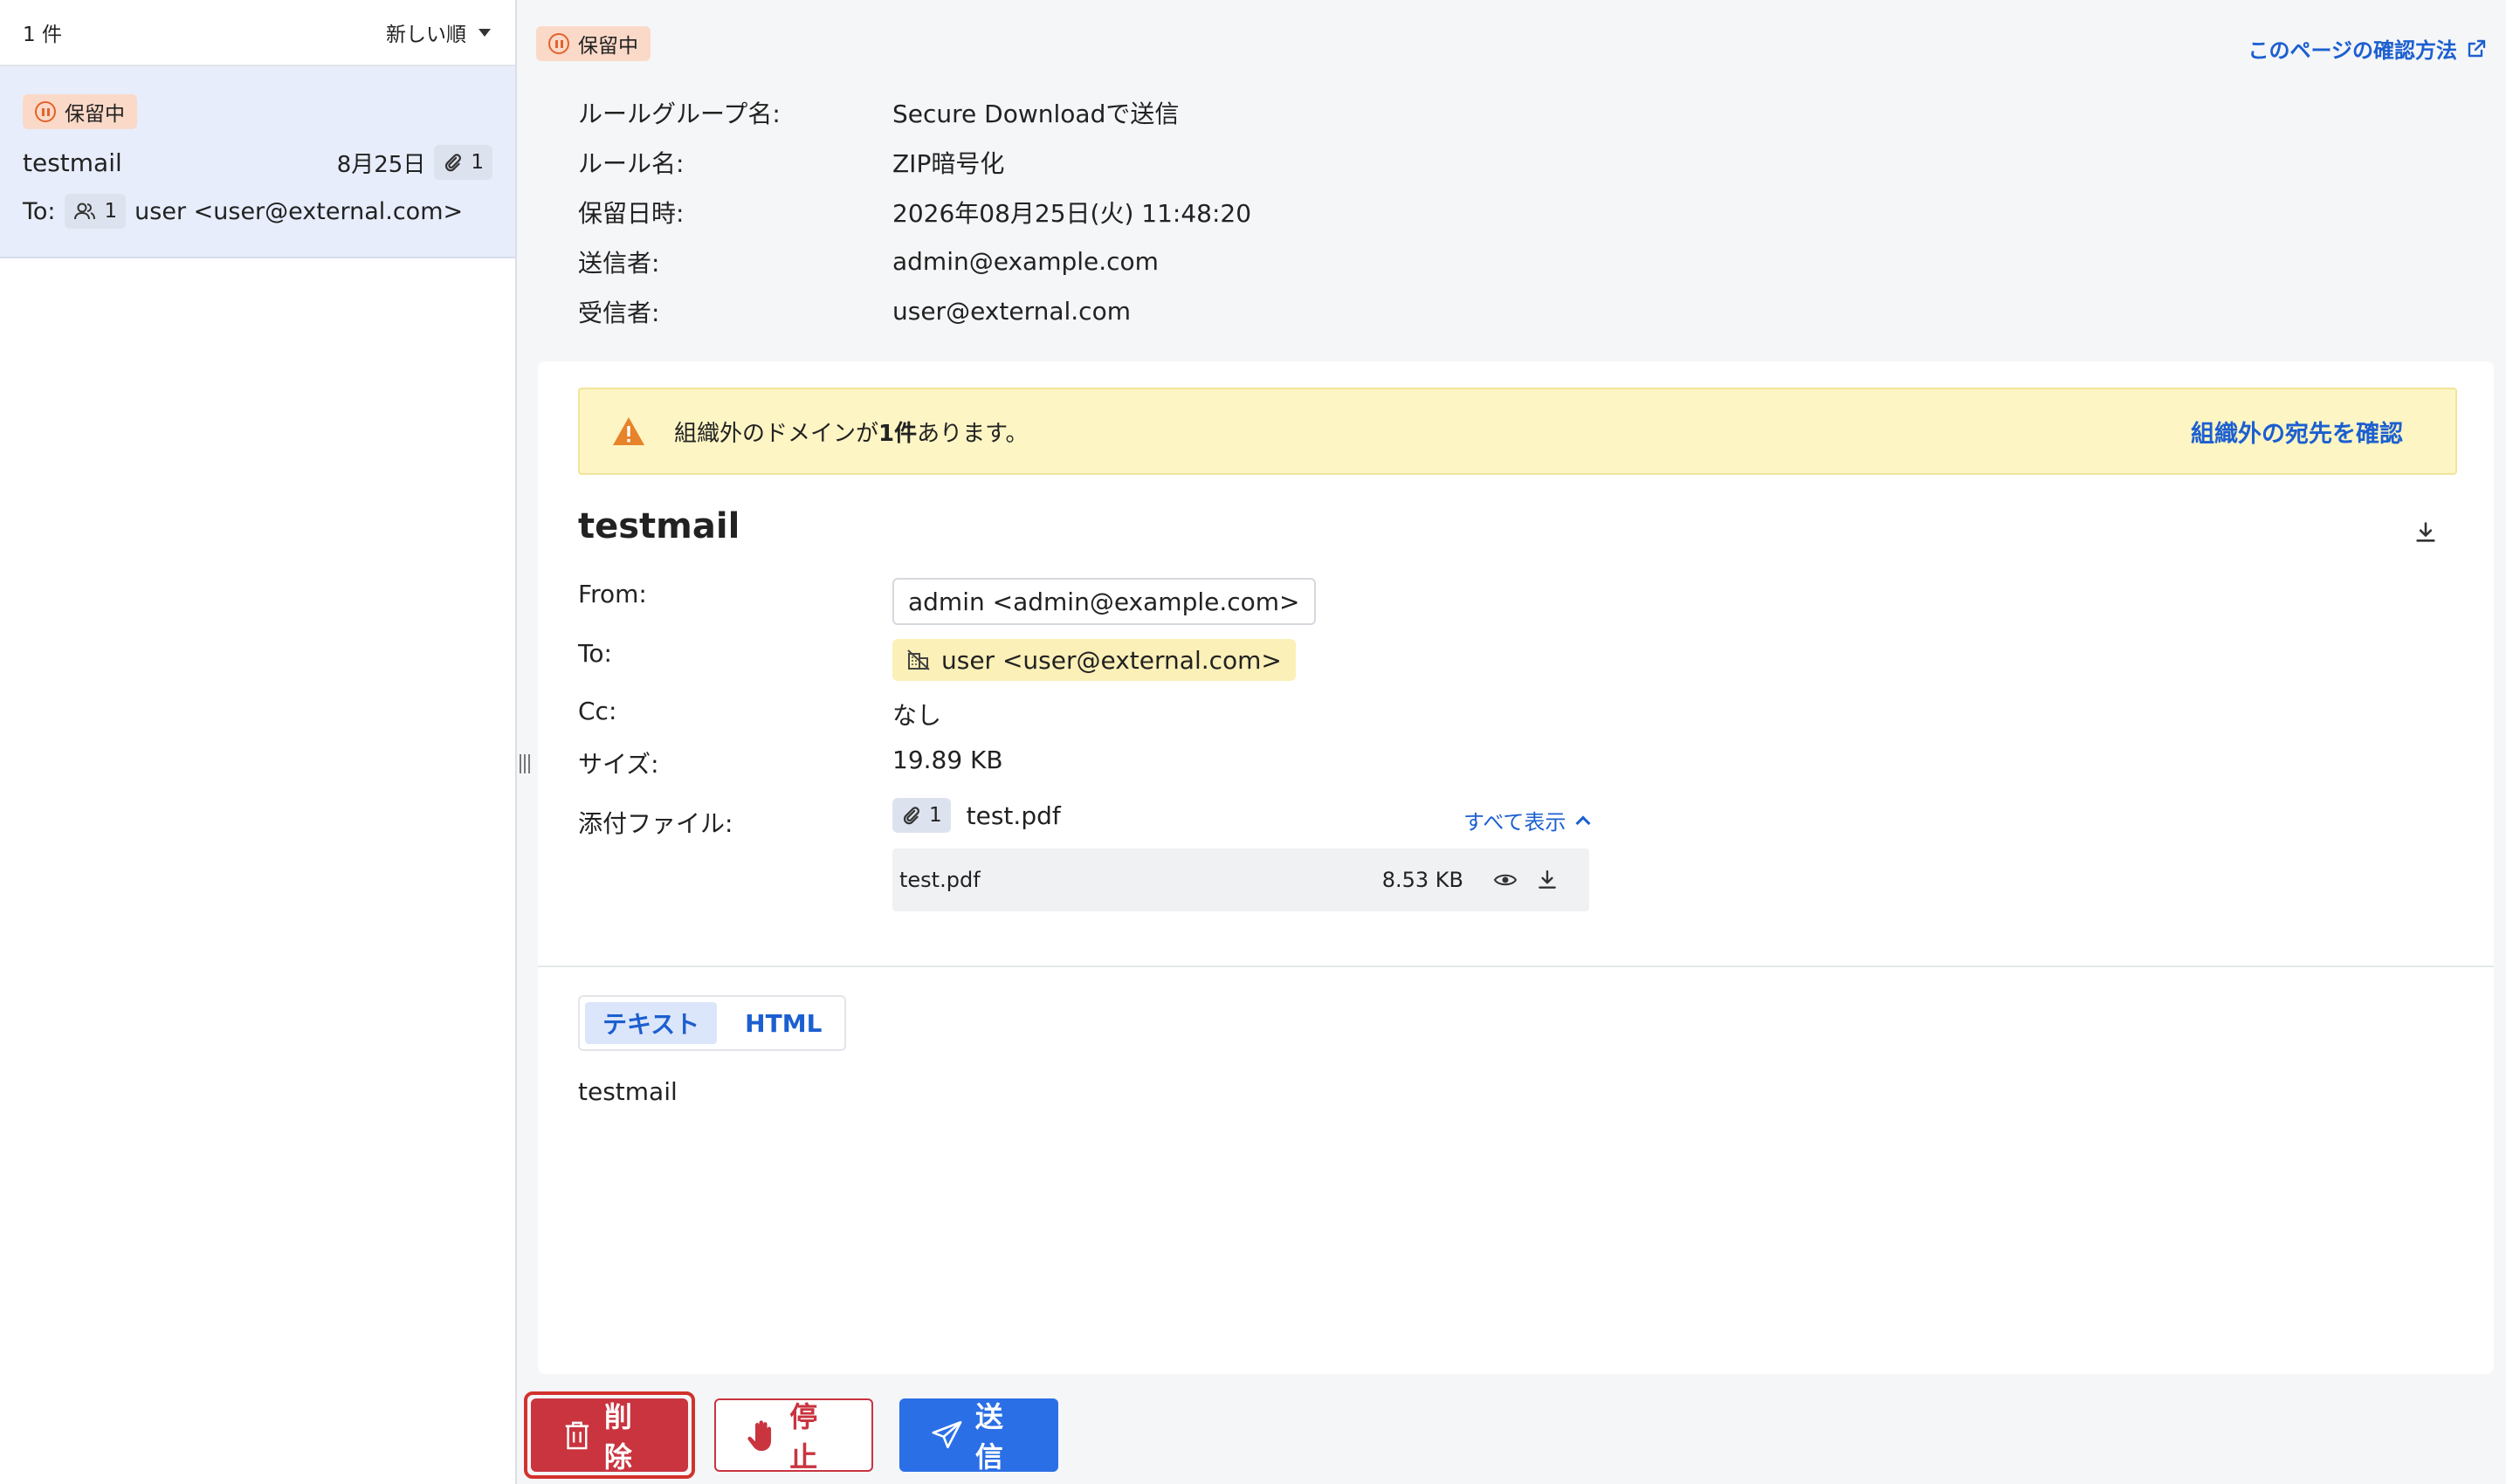 The height and width of the screenshot is (1484, 2506). Describe the element at coordinates (1240, 880) in the screenshot. I see `attachment-list-item: test.pdf 8.53 KB` at that location.